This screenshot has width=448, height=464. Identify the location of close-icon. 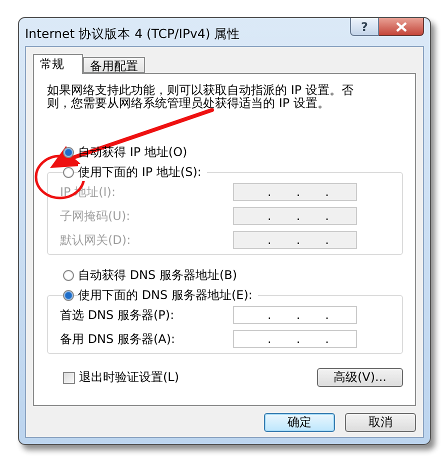
(401, 27).